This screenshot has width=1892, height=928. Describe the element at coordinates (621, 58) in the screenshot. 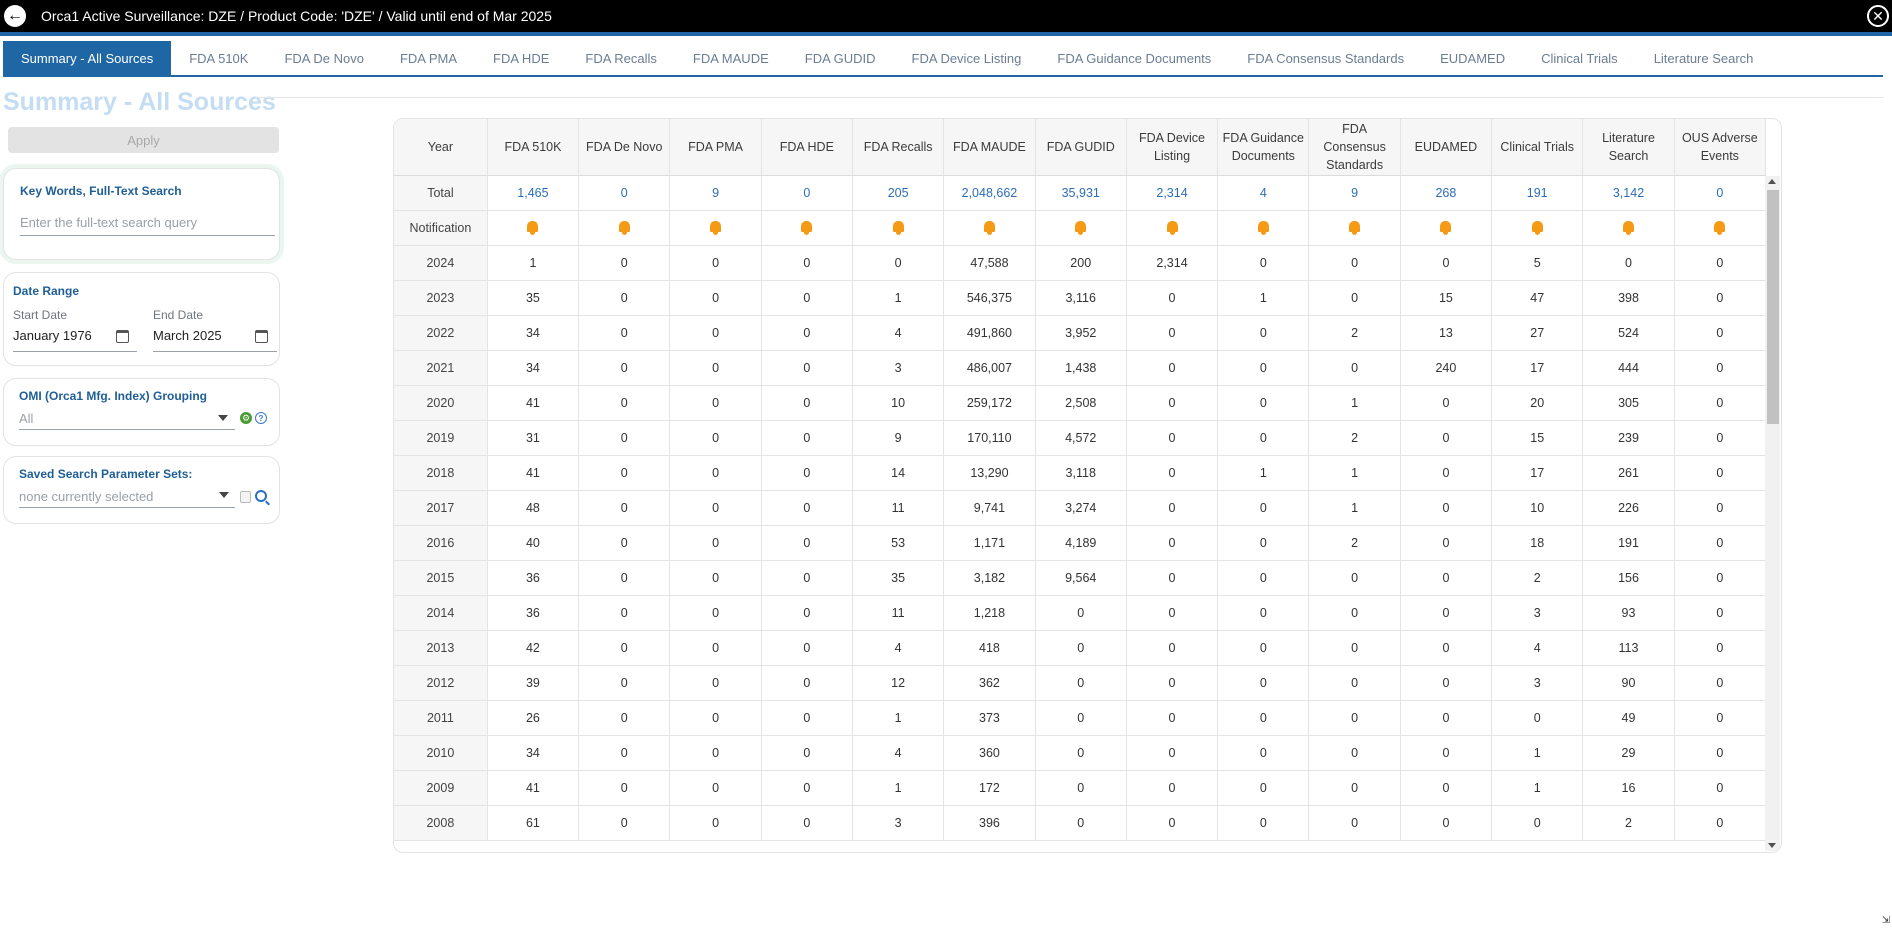

I see `tab-fda-recalls: FDA Recalls` at that location.